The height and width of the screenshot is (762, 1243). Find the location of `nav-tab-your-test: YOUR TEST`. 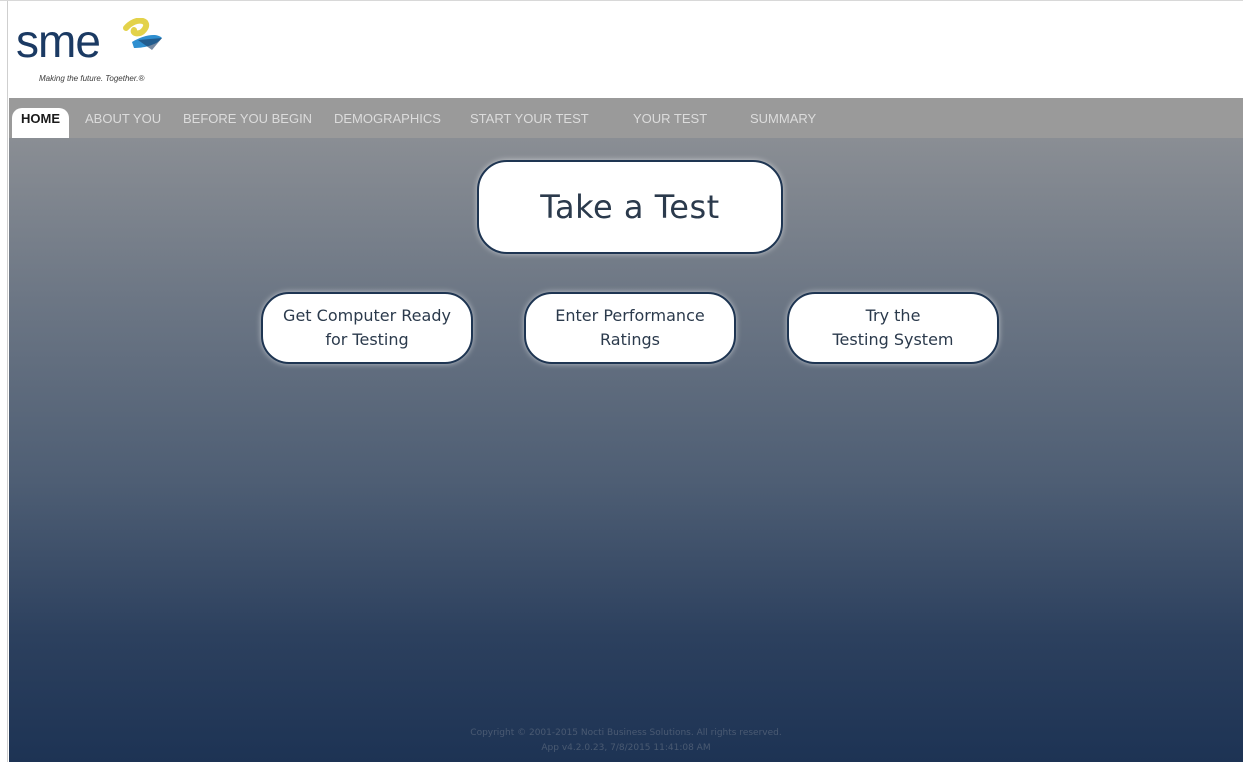

nav-tab-your-test: YOUR TEST is located at coordinates (670, 122).